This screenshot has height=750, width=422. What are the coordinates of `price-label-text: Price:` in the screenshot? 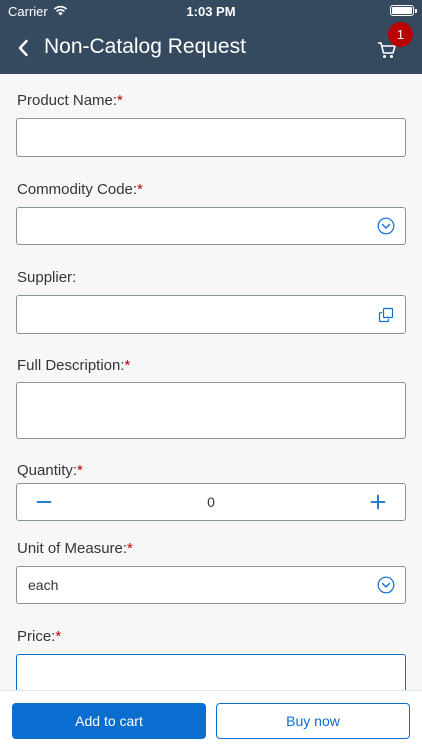 It's located at (36, 636).